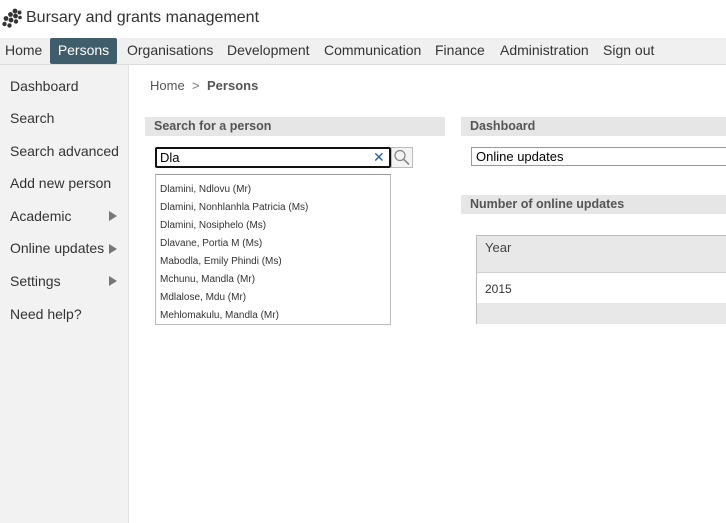  Describe the element at coordinates (35, 281) in the screenshot. I see `sidebar-item-settings: Settings` at that location.